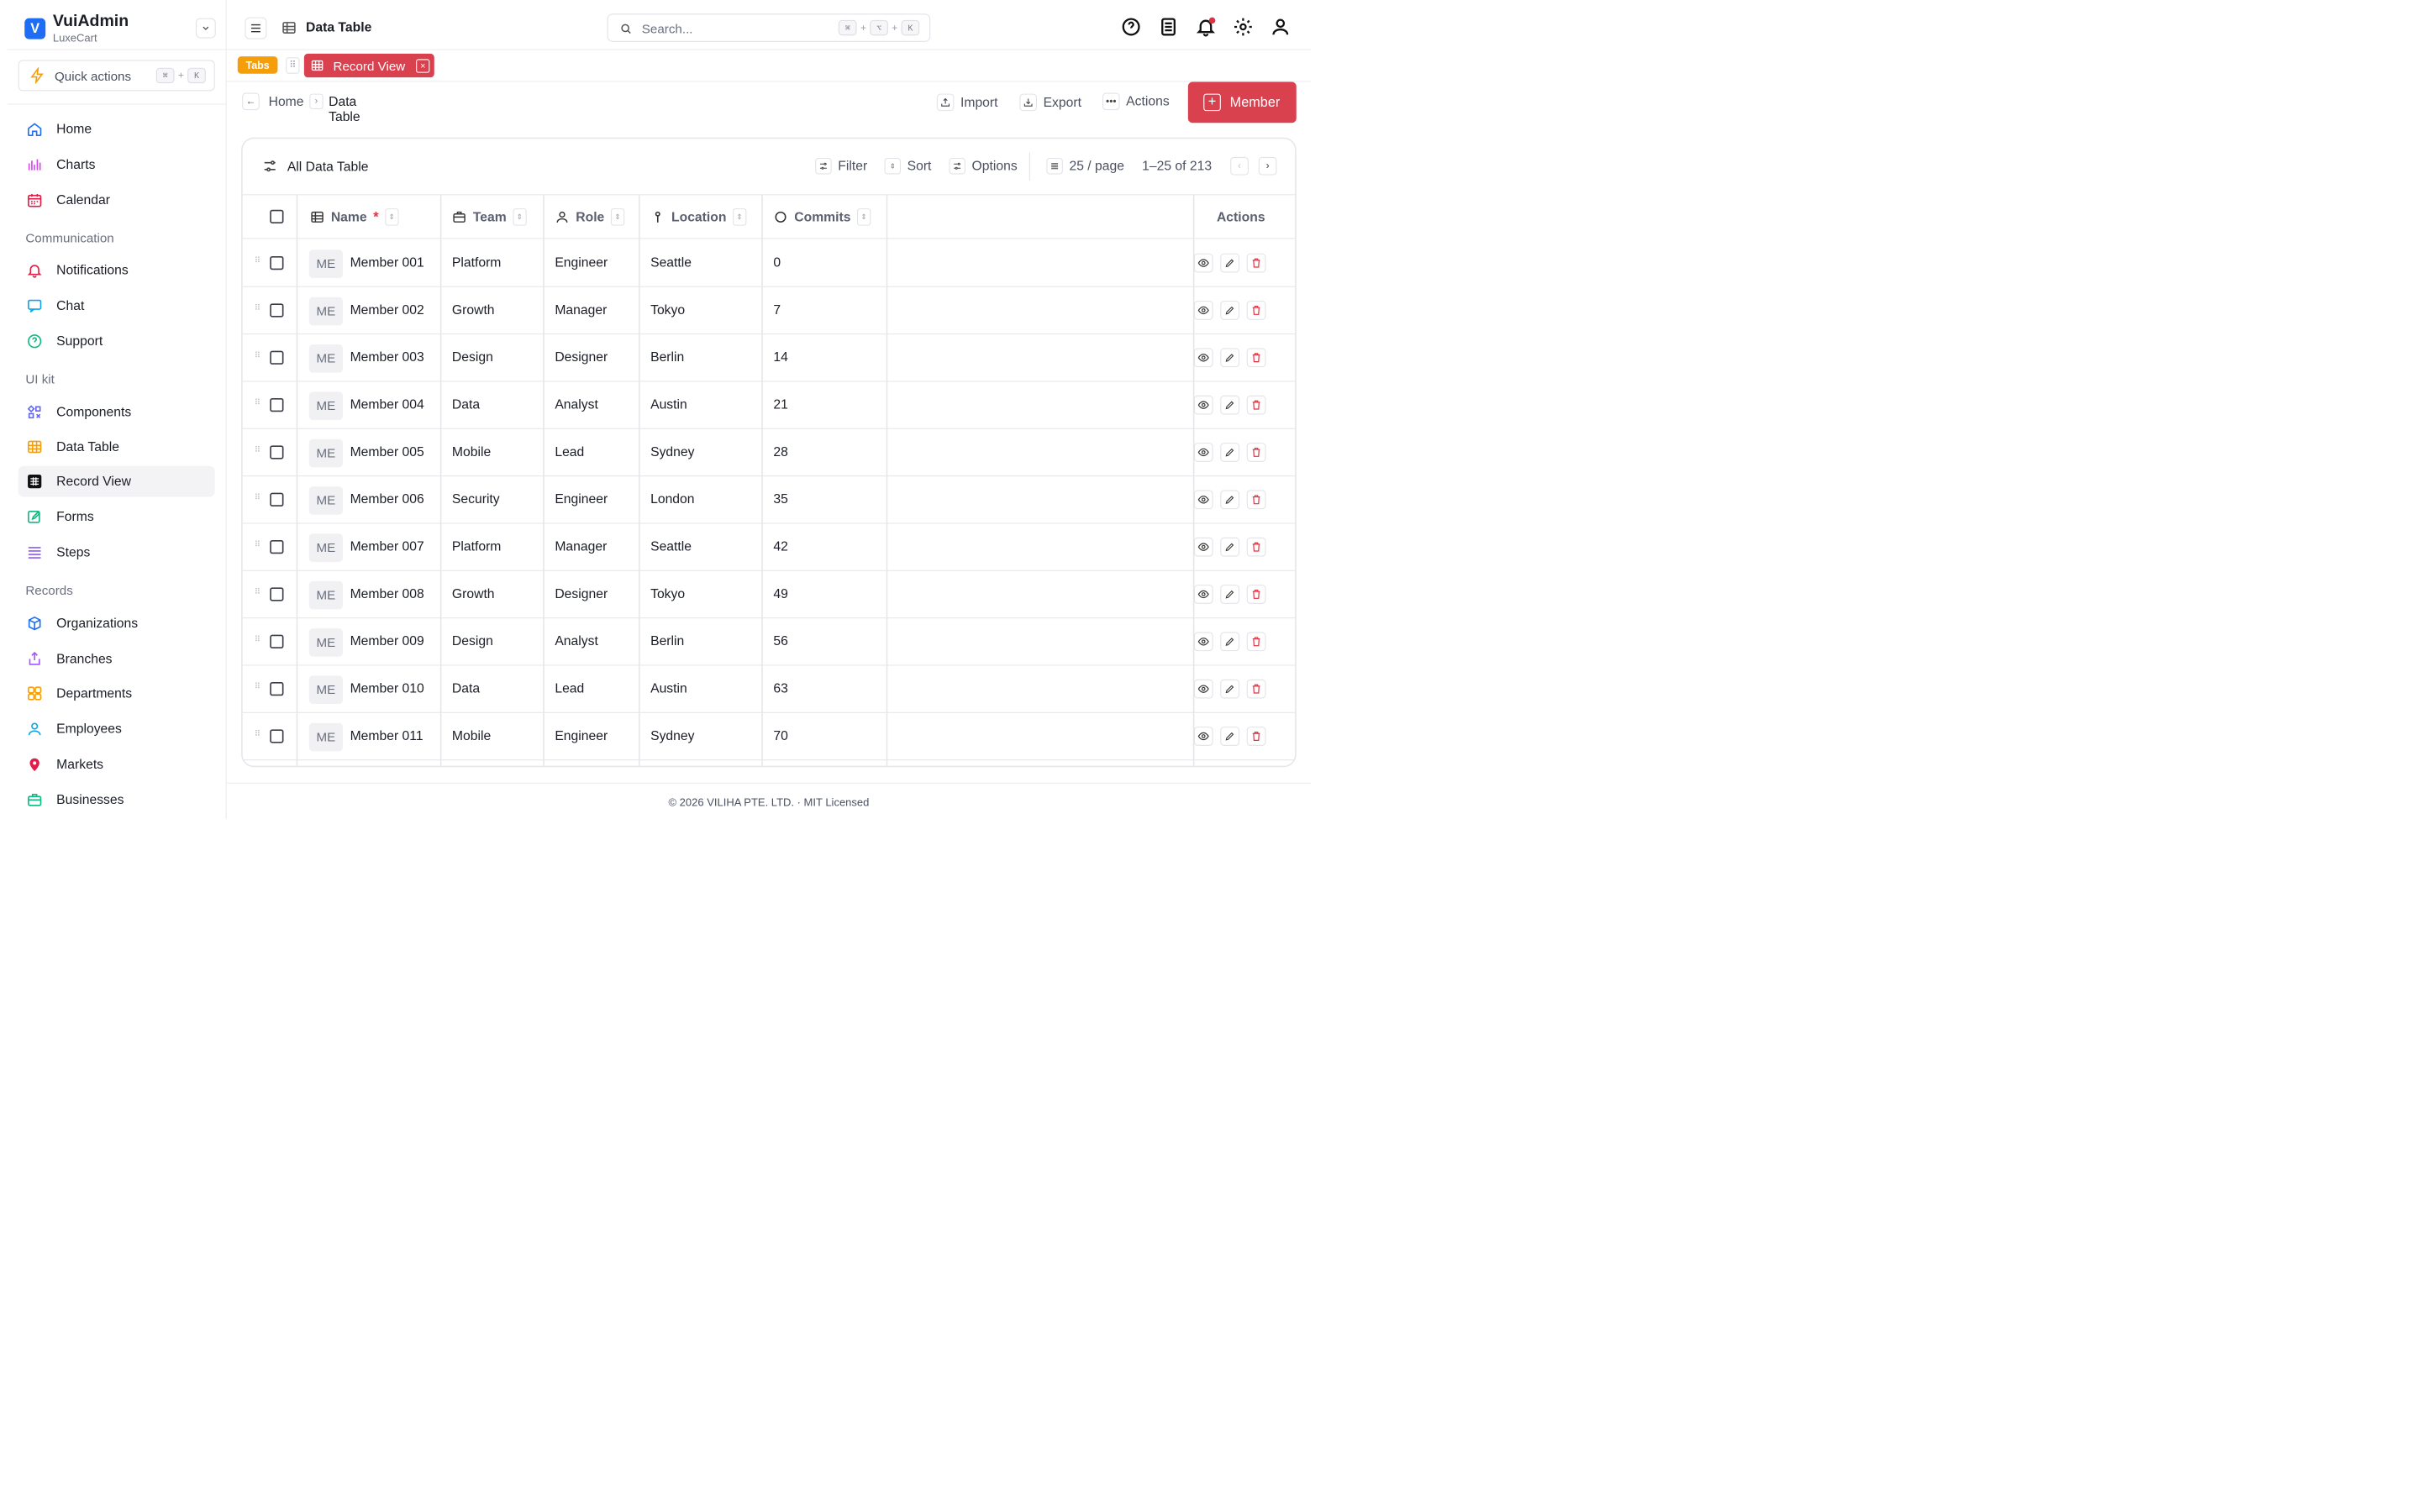 The height and width of the screenshot is (1512, 2420). I want to click on nav-item-departments: Departments, so click(116, 693).